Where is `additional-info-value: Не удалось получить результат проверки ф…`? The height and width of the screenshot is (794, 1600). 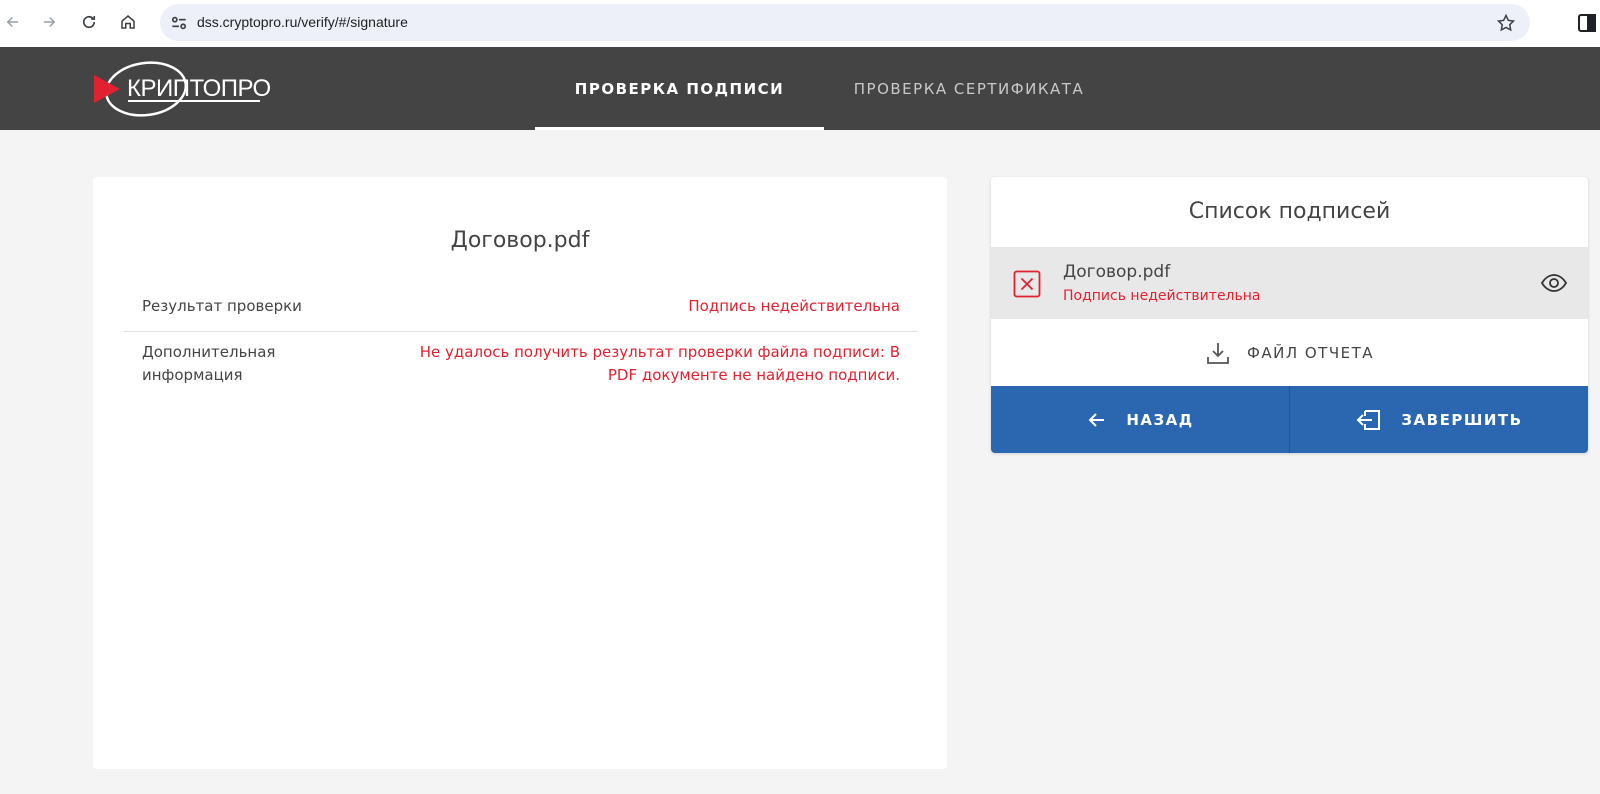
additional-info-value: Не удалось получить результат проверки ф… is located at coordinates (659, 363).